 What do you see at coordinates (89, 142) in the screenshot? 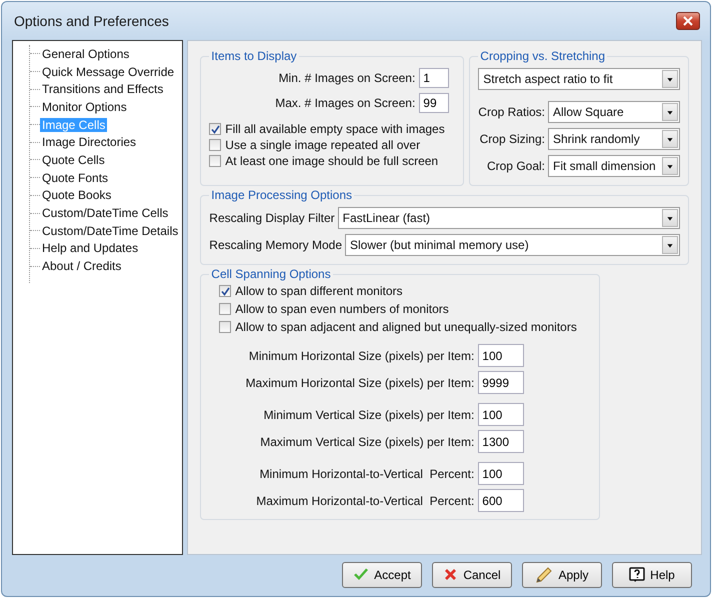
I see `tree-item: Image Directories` at bounding box center [89, 142].